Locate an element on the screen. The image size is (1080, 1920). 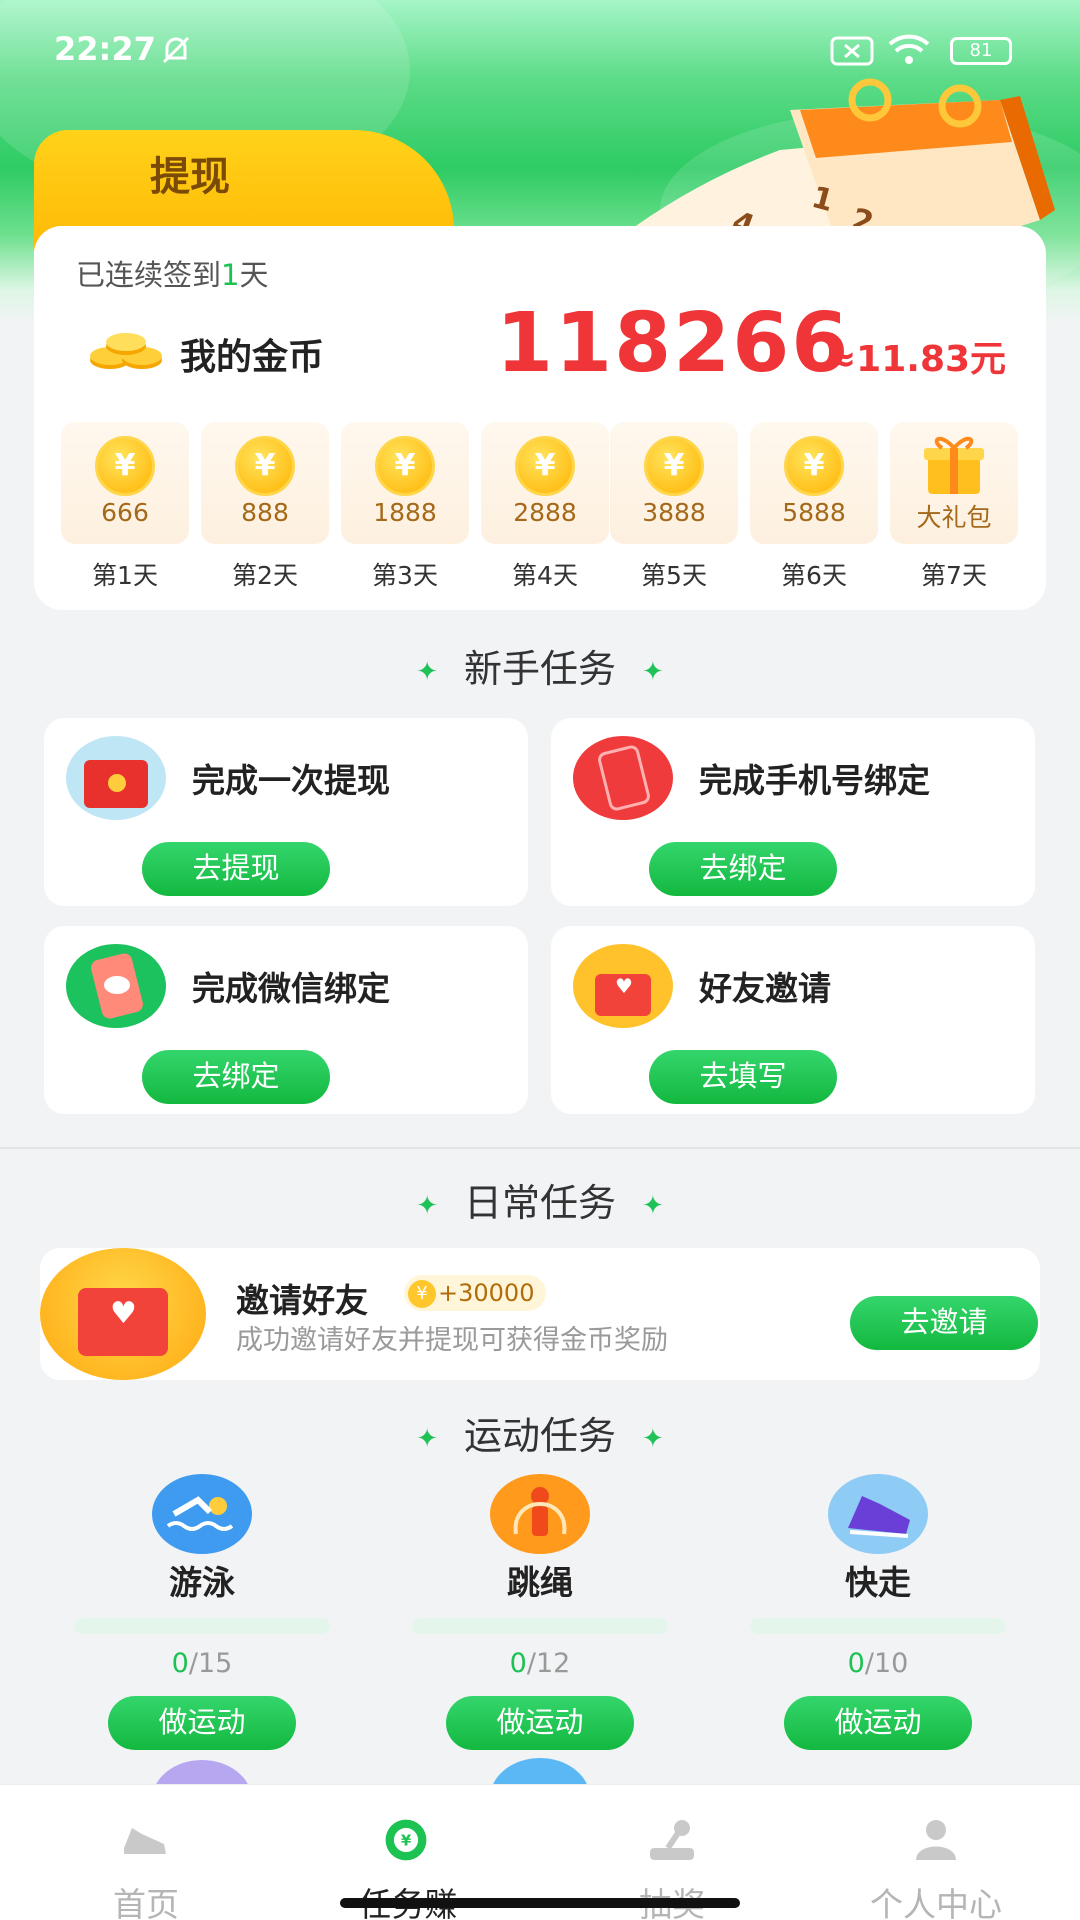
invite-reward-badge: ¥ +30000 is located at coordinates (475, 1293).